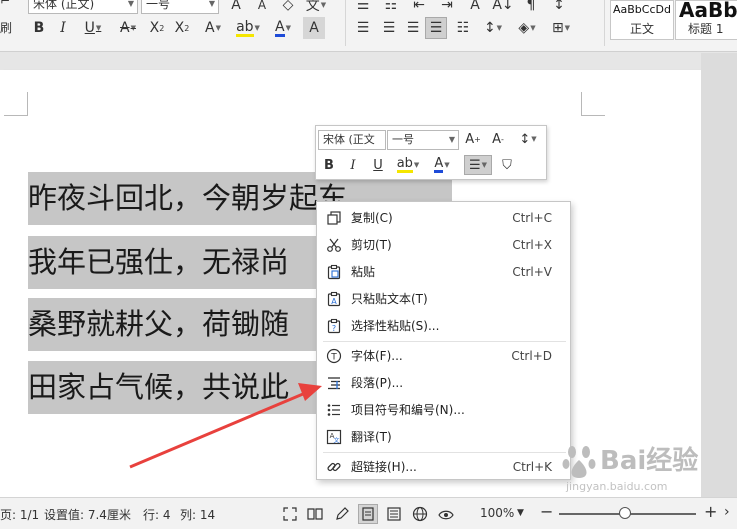 This screenshot has width=737, height=529. Describe the element at coordinates (363, 28) in the screenshot. I see `align-left-icon: ☰` at that location.